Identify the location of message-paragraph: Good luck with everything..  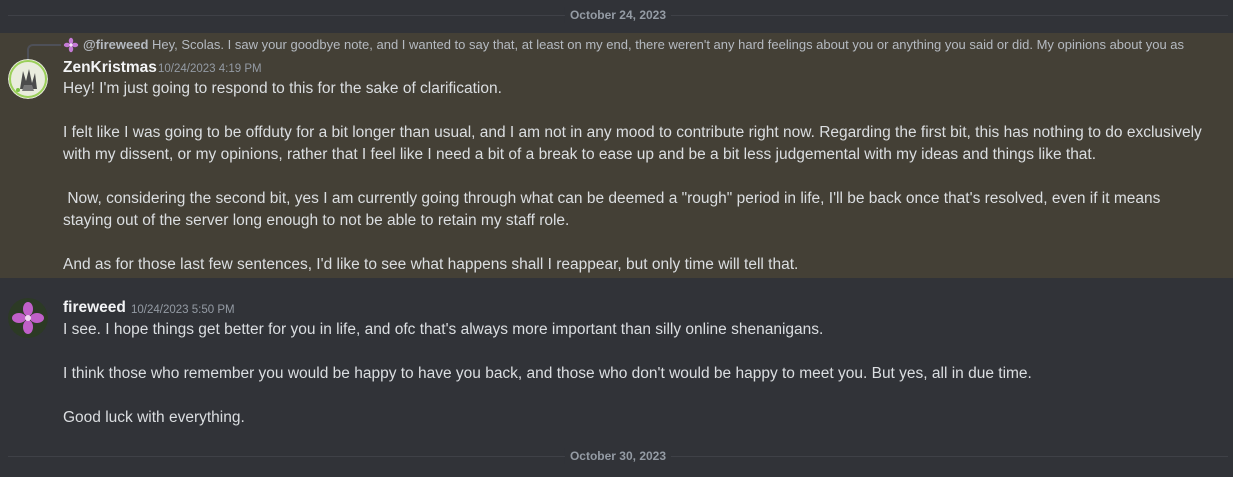
(154, 417).